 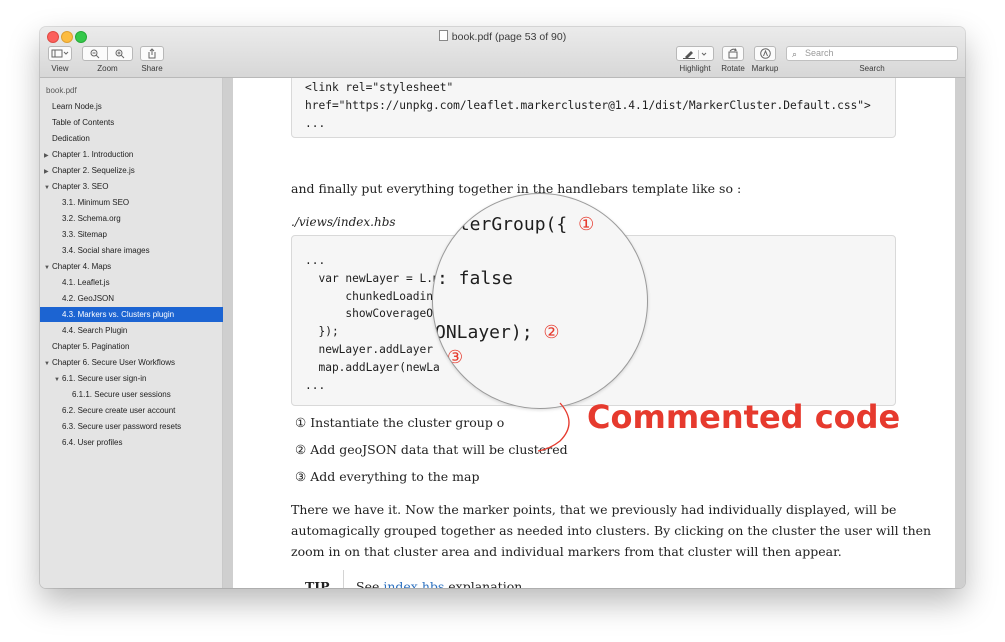 I want to click on magnified-callout: ①, so click(x=586, y=224).